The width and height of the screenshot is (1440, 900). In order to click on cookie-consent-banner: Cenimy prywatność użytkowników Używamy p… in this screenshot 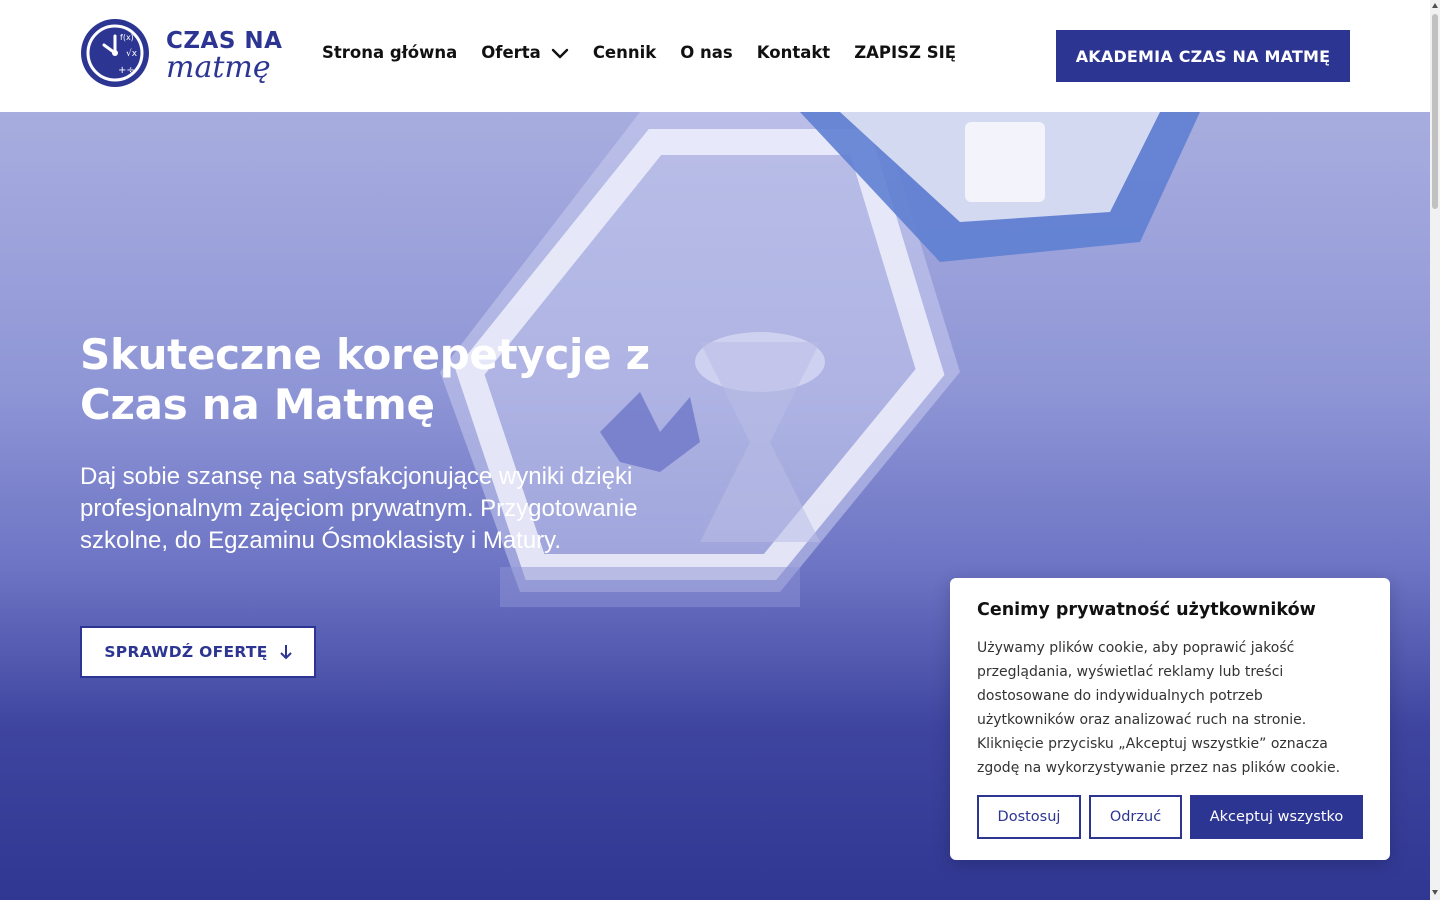, I will do `click(1170, 719)`.